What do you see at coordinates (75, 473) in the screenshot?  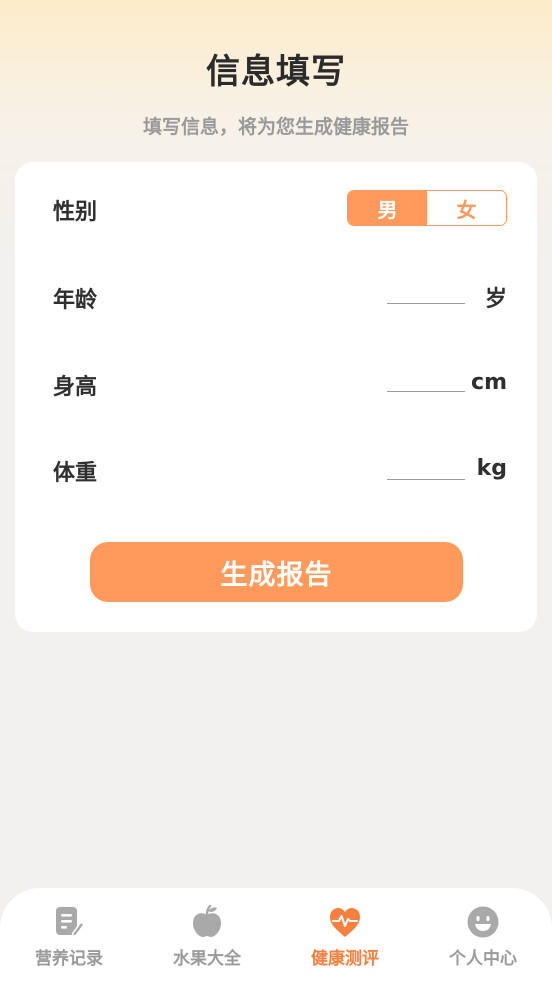 I see `weight-label: 体重` at bounding box center [75, 473].